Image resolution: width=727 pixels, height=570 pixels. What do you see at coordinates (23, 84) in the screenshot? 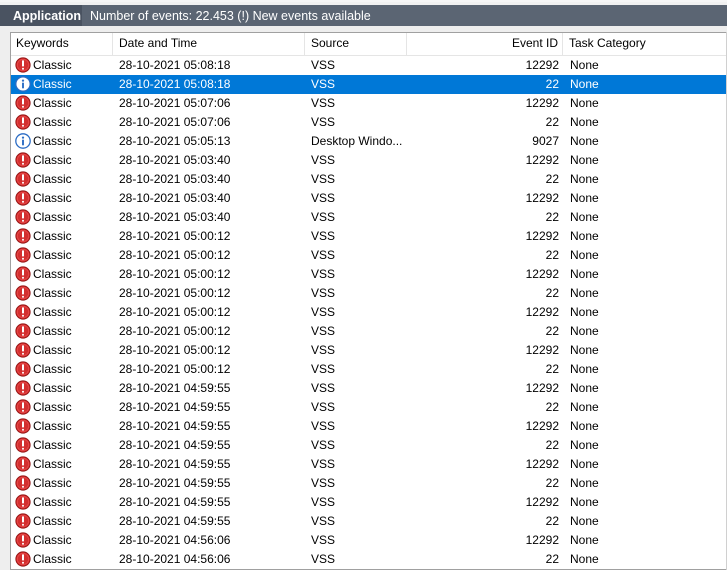
I see `info-icon` at bounding box center [23, 84].